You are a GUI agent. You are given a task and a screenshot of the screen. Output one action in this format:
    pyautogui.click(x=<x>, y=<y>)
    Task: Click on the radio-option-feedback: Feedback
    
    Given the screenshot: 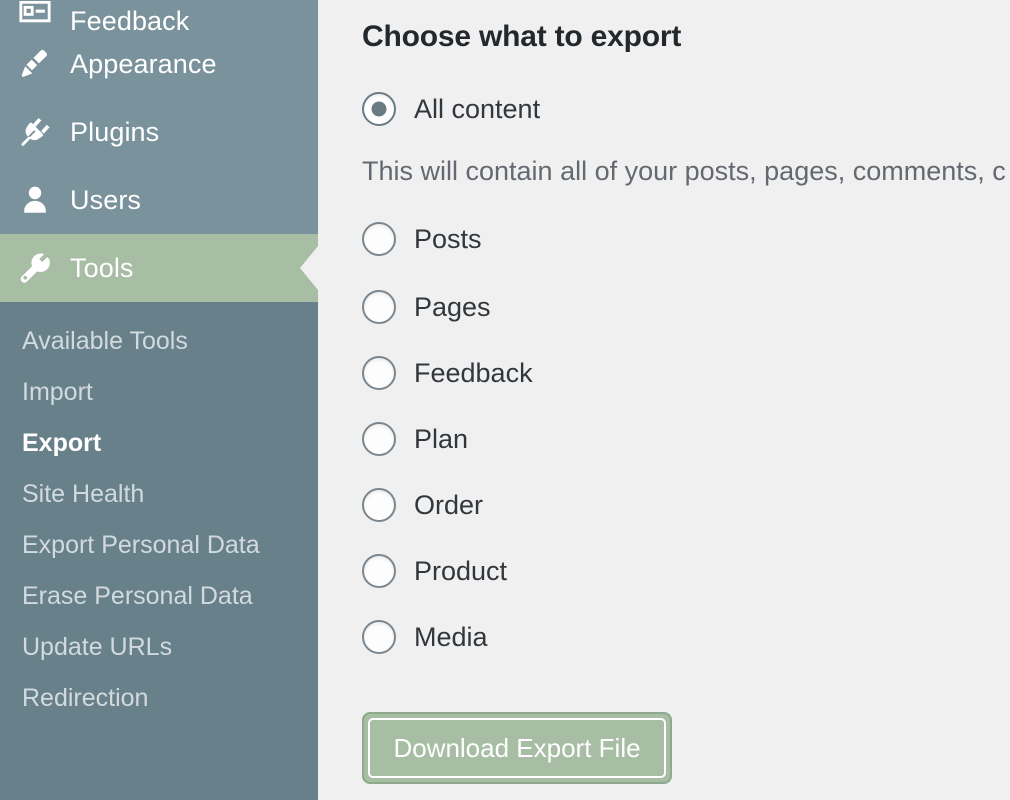 What is the action you would take?
    pyautogui.click(x=447, y=373)
    